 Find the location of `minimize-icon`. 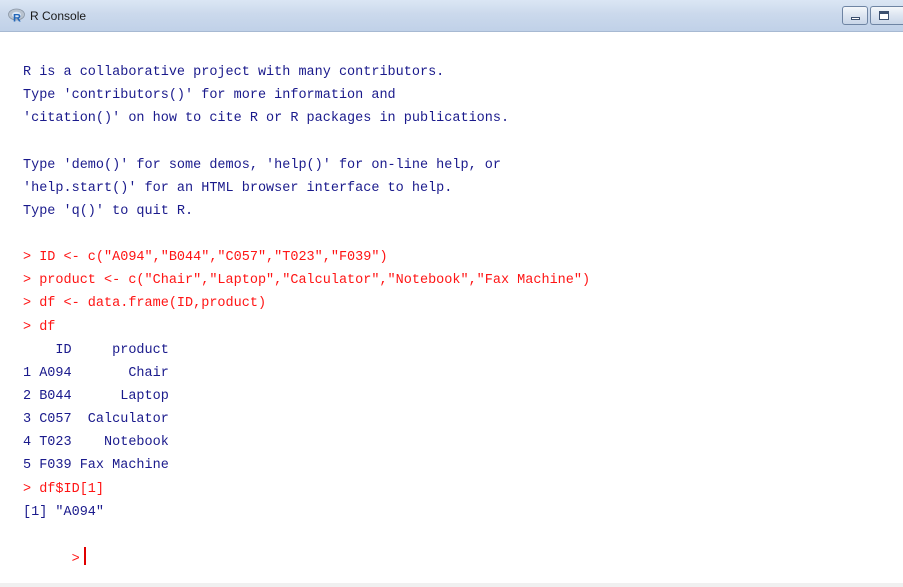

minimize-icon is located at coordinates (855, 18).